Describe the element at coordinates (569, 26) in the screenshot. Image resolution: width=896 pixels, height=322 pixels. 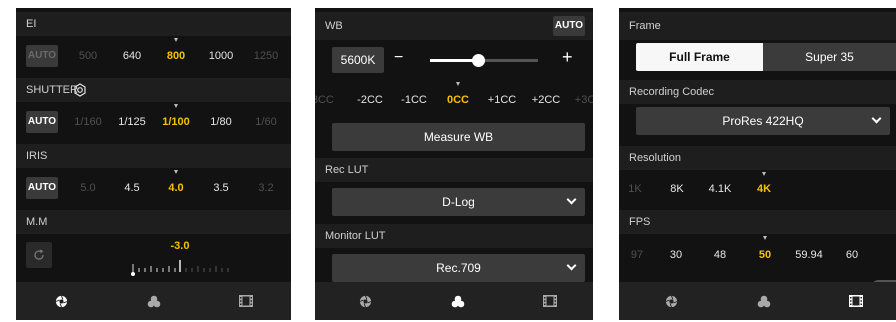
I see `wb-auto-button: AUTO` at that location.